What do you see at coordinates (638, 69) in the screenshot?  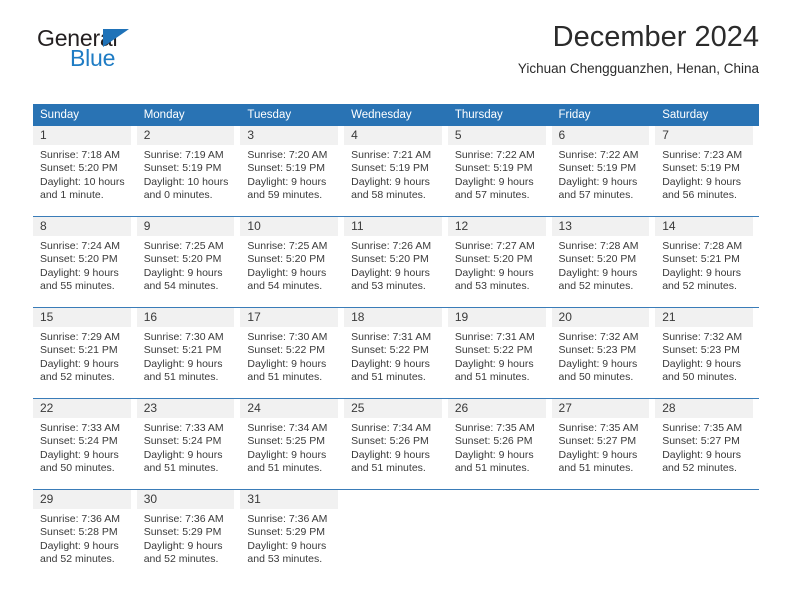 I see `page-subtitle: Yichuan Chengguanzhen, Henan, China` at bounding box center [638, 69].